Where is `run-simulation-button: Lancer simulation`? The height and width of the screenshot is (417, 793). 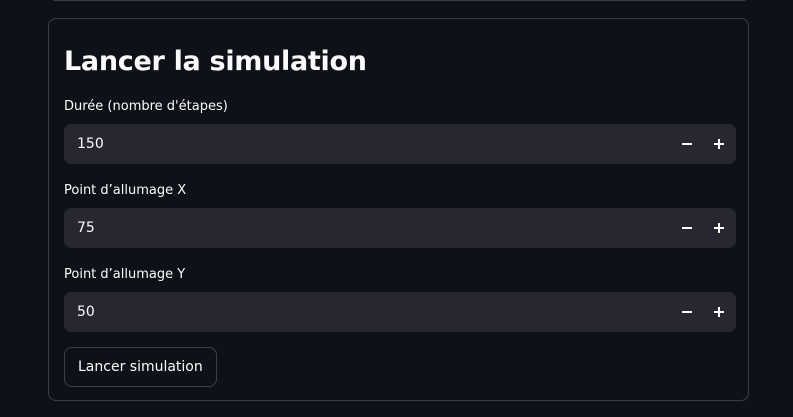 run-simulation-button: Lancer simulation is located at coordinates (140, 367).